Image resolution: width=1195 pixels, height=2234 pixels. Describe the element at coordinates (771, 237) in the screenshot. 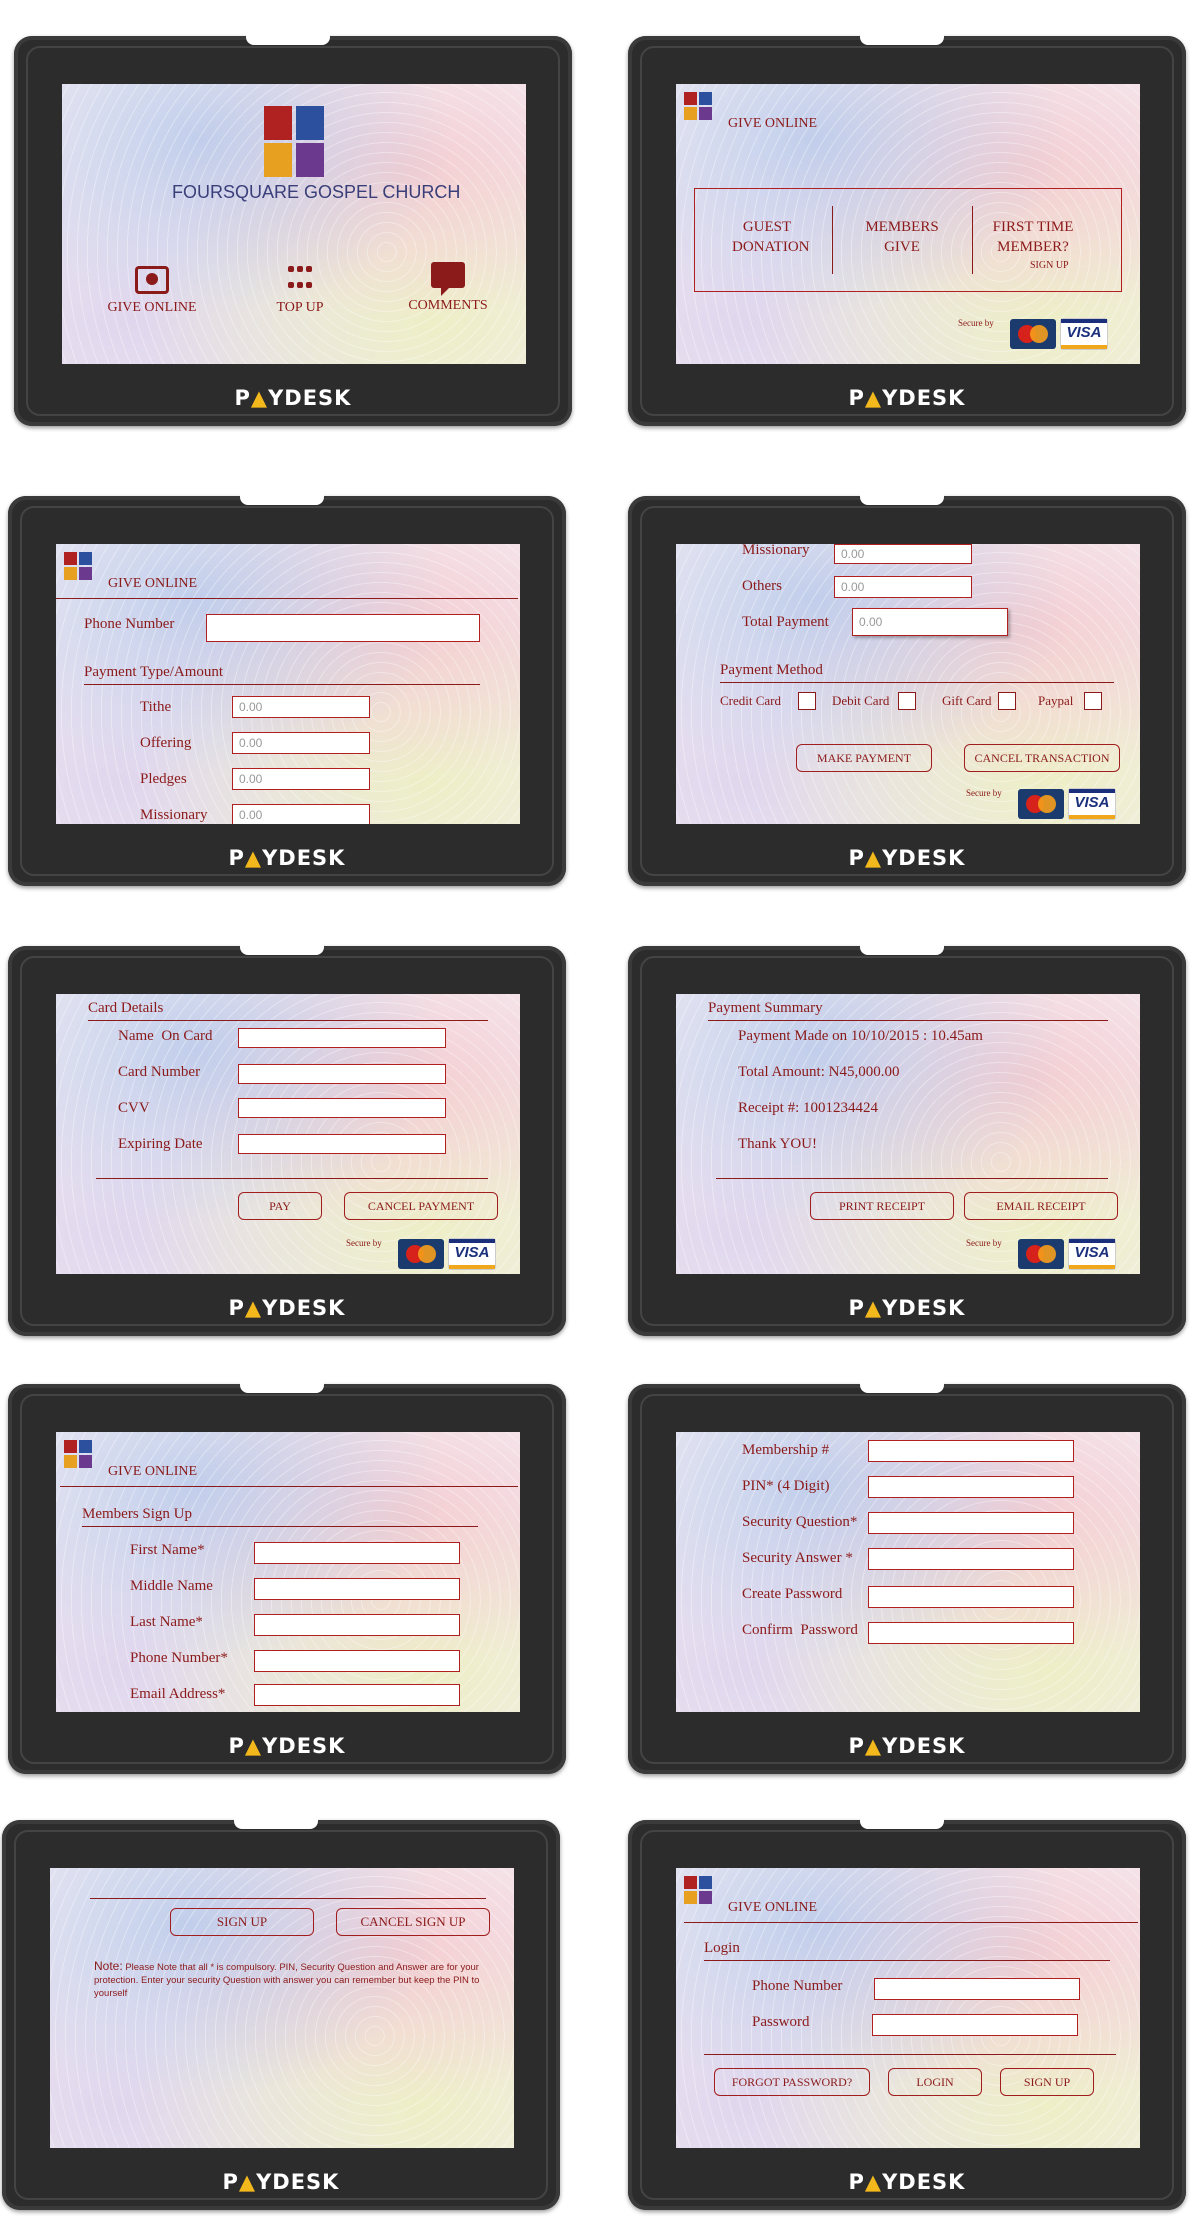

I see `guest-donation-option: GUEST DONATION` at that location.